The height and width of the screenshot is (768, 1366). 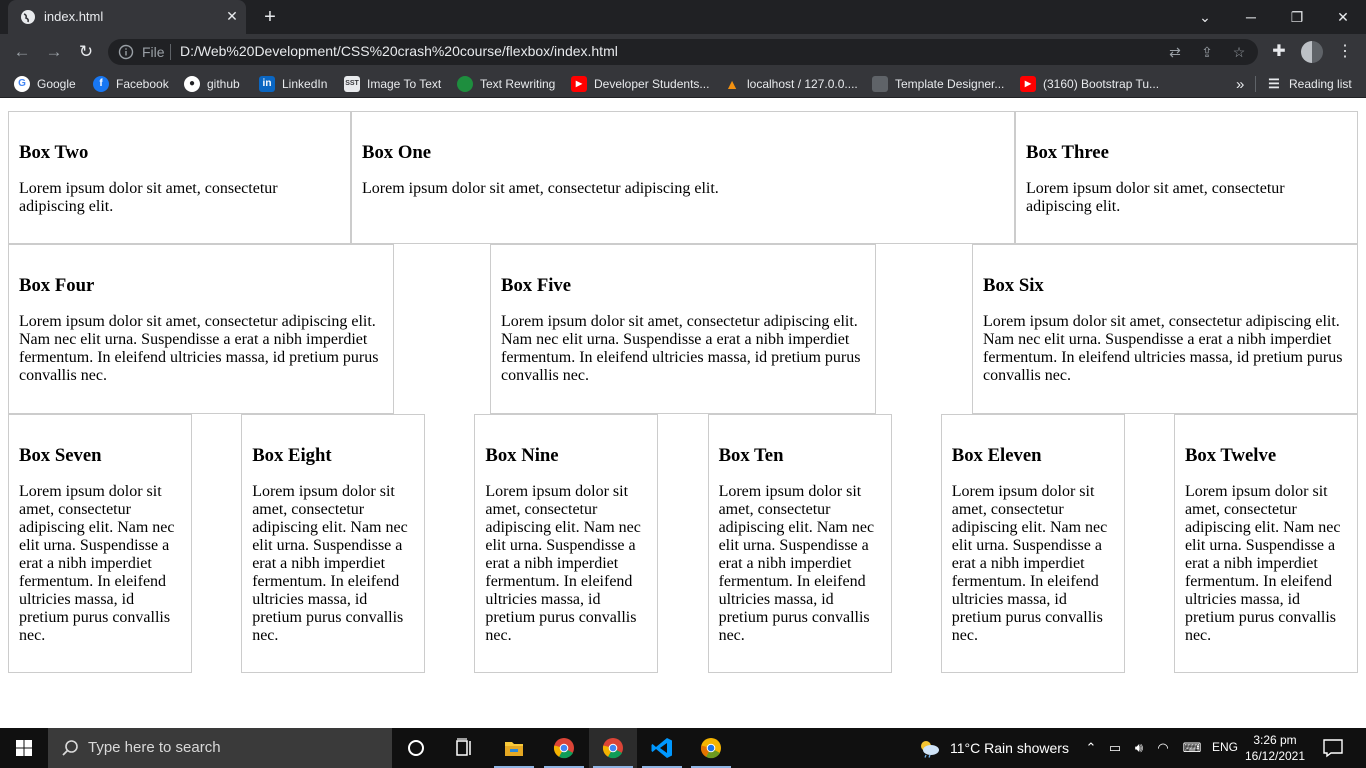 What do you see at coordinates (28, 17) in the screenshot?
I see `globe-icon` at bounding box center [28, 17].